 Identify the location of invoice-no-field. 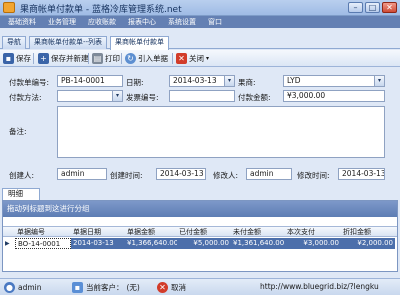
(202, 96).